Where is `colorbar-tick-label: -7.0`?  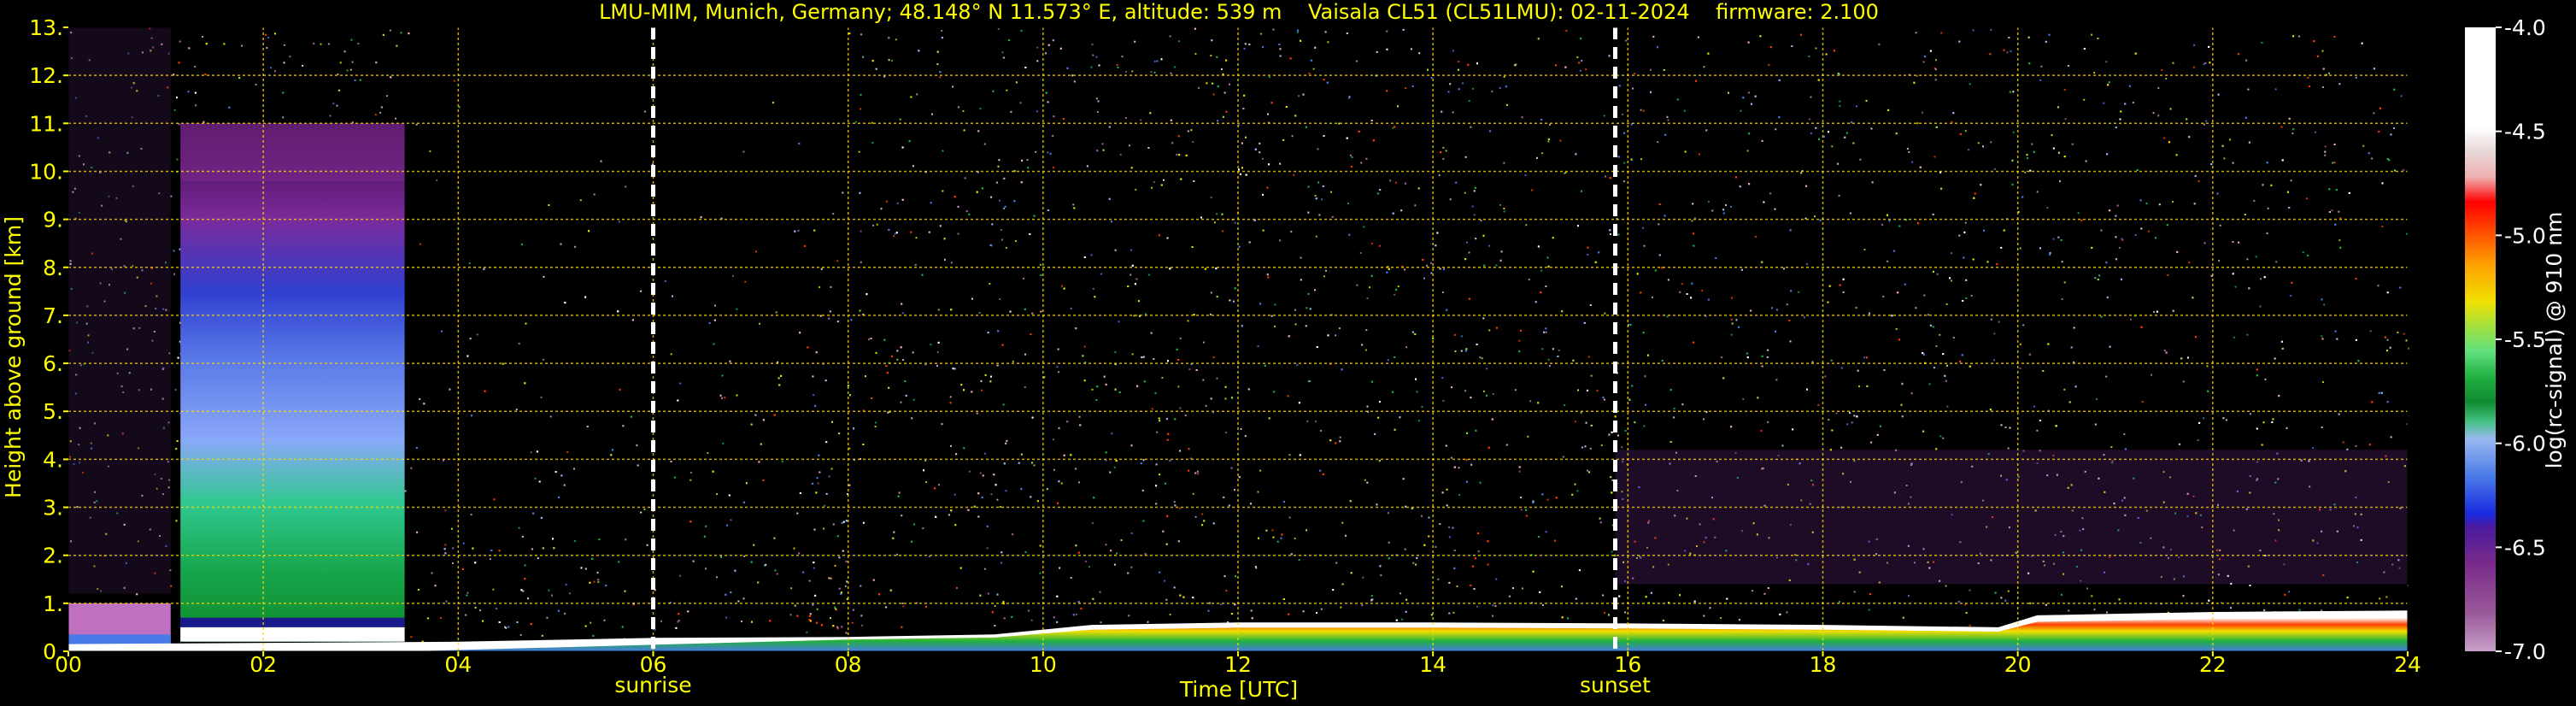 colorbar-tick-label: -7.0 is located at coordinates (2525, 651).